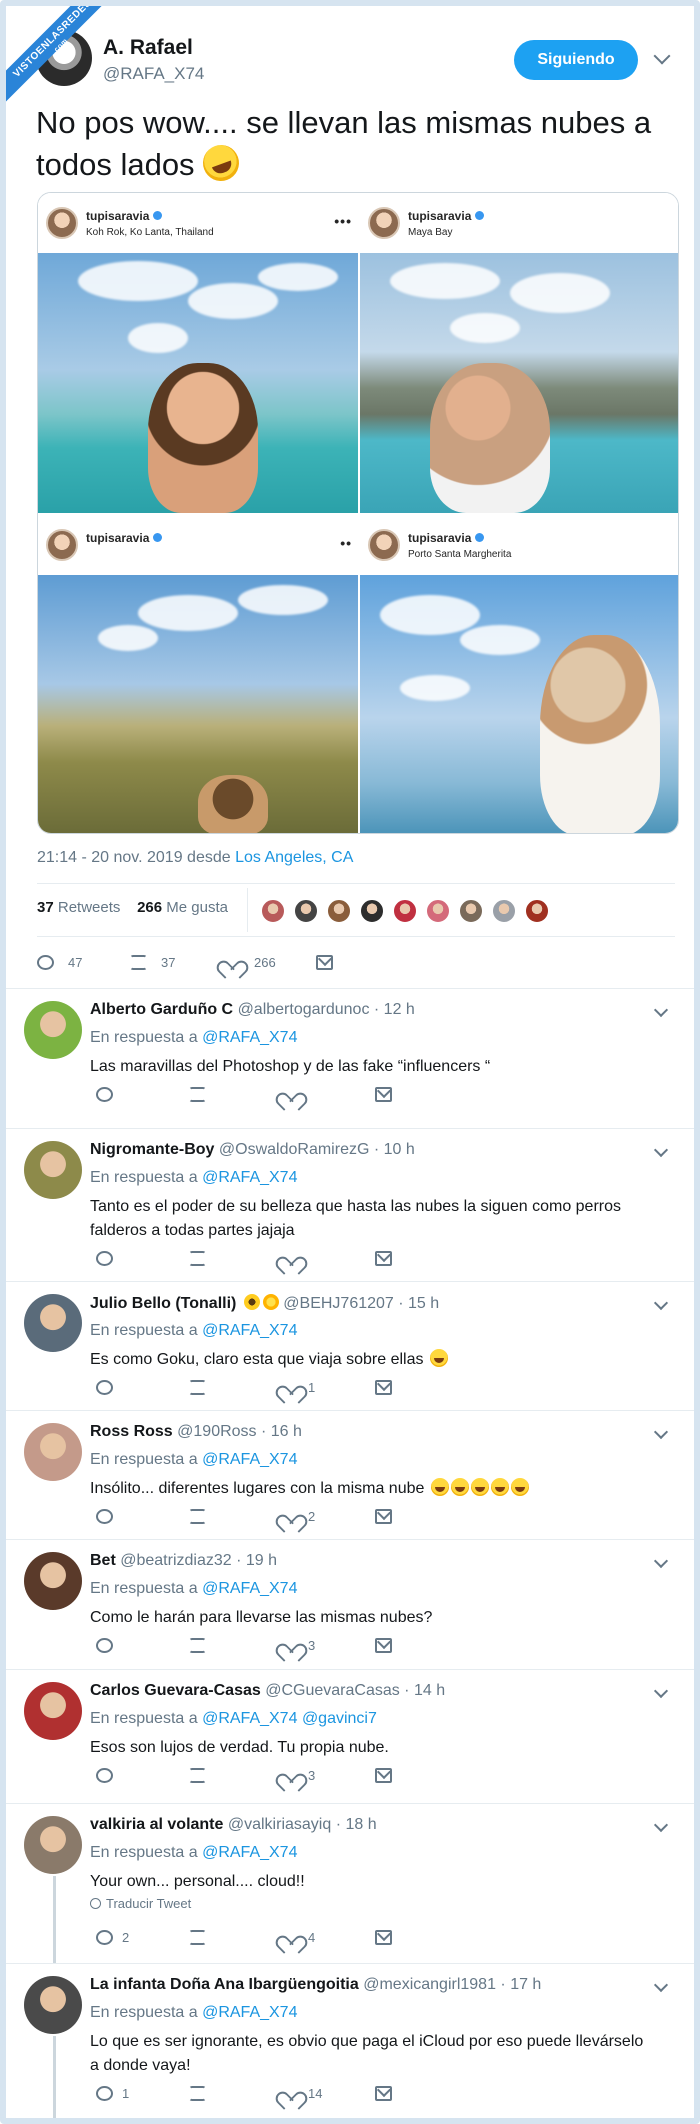 This screenshot has width=700, height=2124. I want to click on post-header: tupisaravia Maya Bay, so click(519, 223).